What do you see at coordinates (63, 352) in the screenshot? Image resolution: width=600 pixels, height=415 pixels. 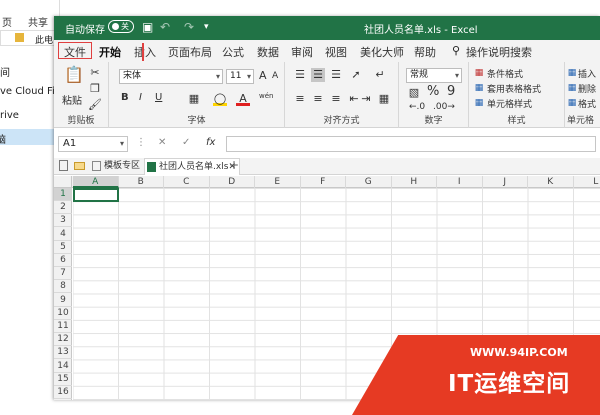 I see `row-header-13: 13` at bounding box center [63, 352].